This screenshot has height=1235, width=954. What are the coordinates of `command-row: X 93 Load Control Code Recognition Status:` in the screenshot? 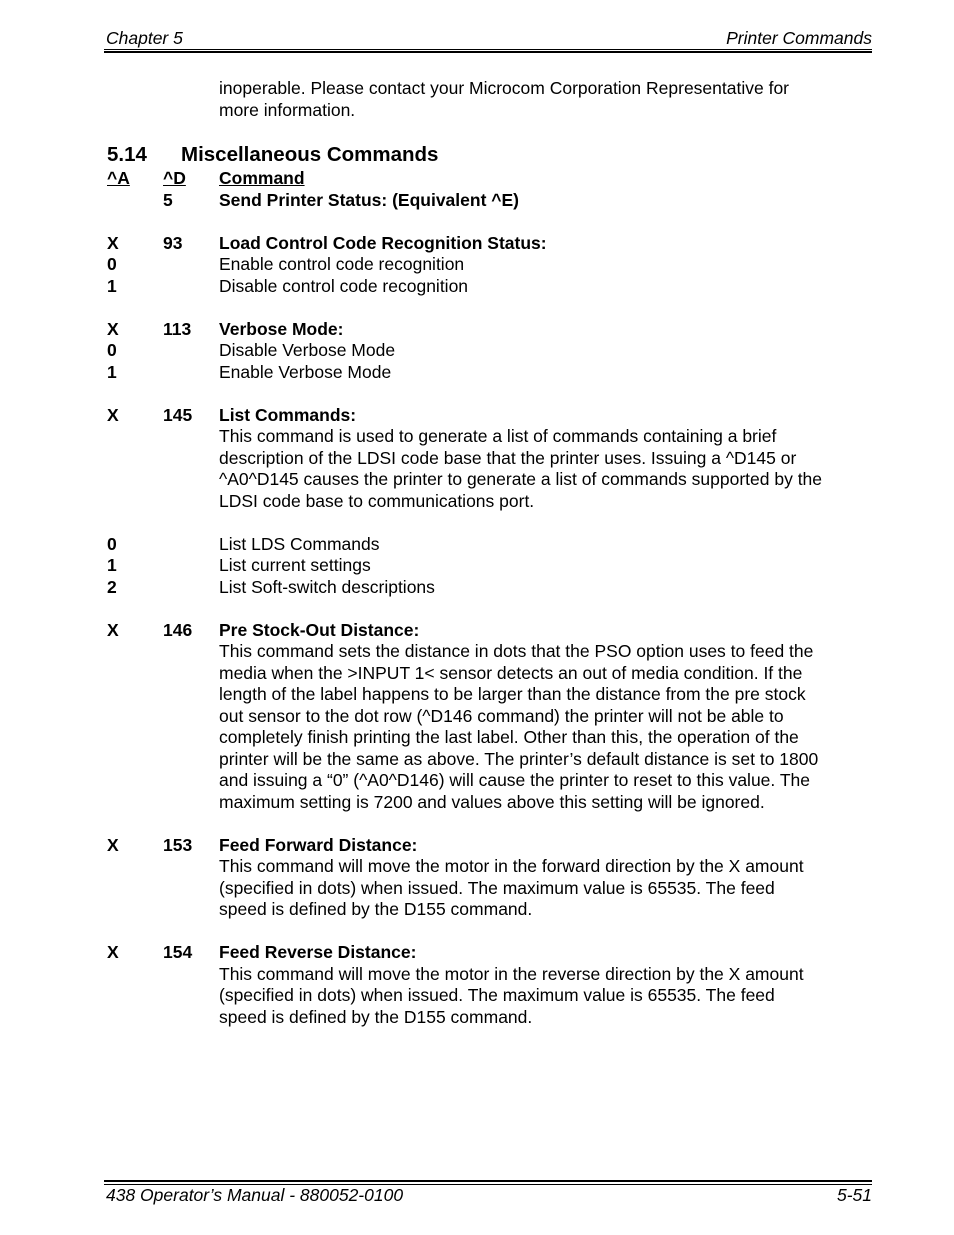 It's located at (492, 244).